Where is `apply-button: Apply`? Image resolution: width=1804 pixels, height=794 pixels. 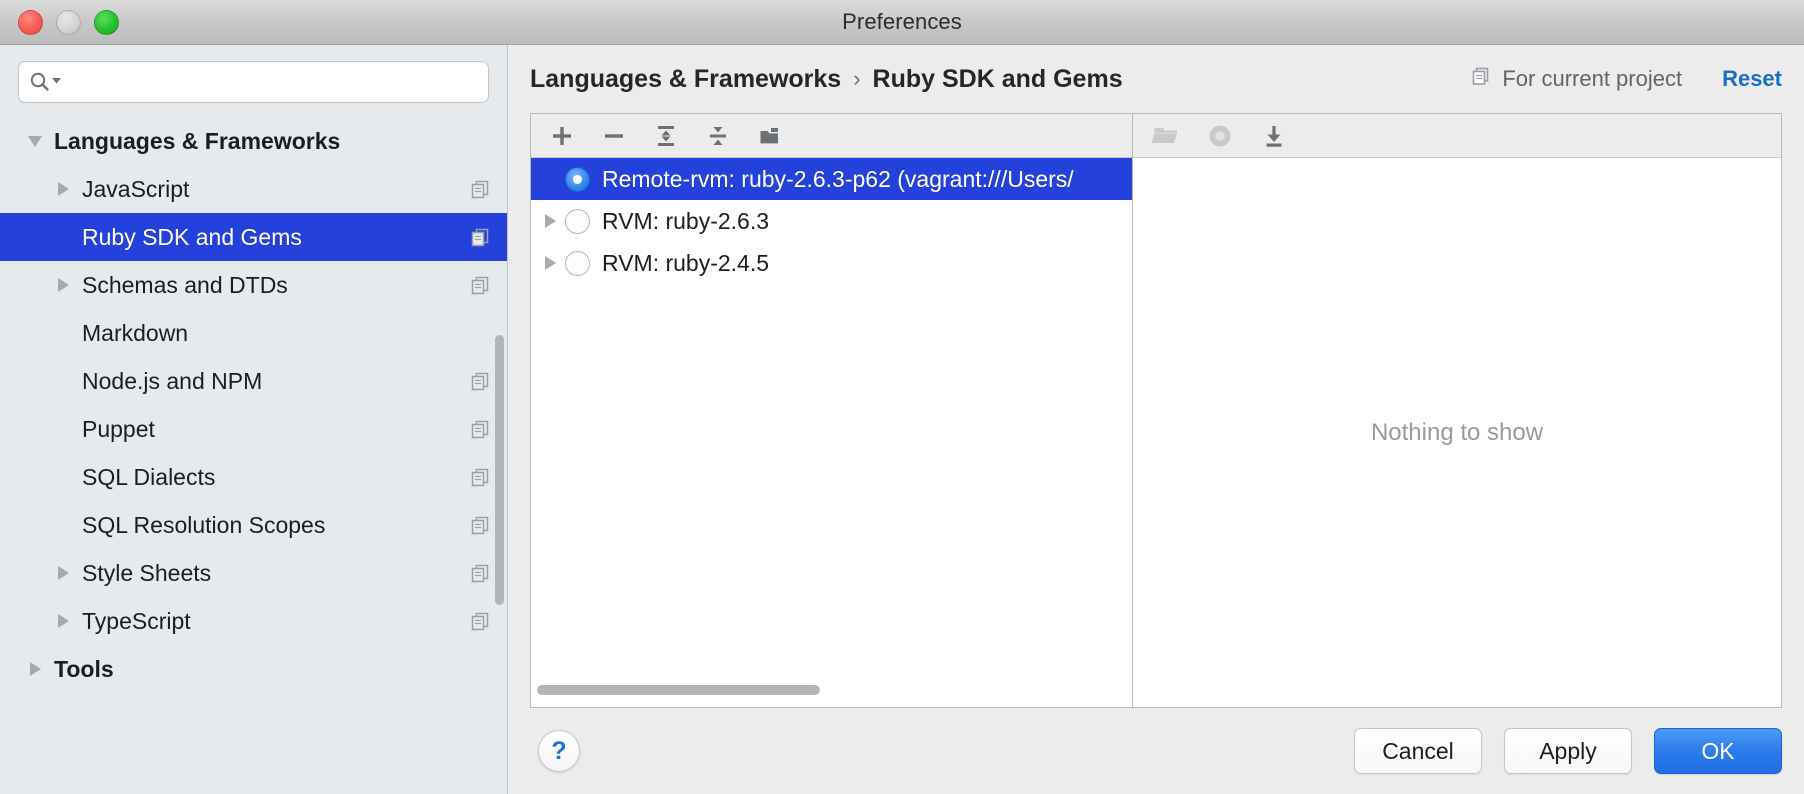
apply-button: Apply is located at coordinates (1568, 751).